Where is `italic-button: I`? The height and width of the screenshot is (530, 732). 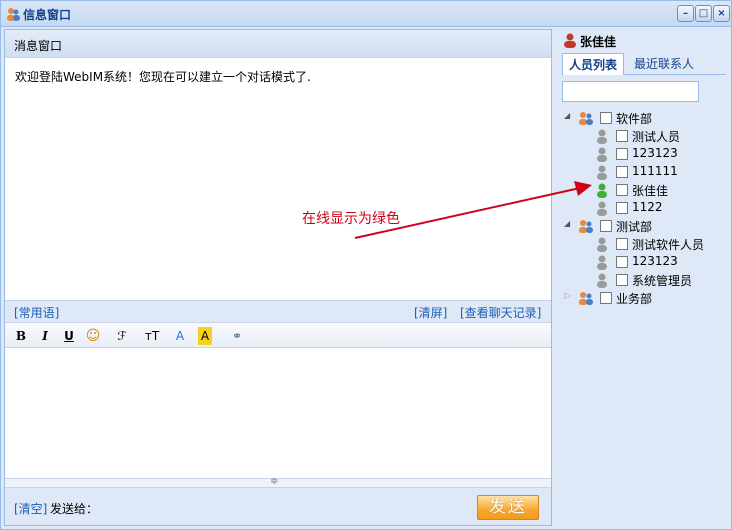
italic-button: I is located at coordinates (45, 336).